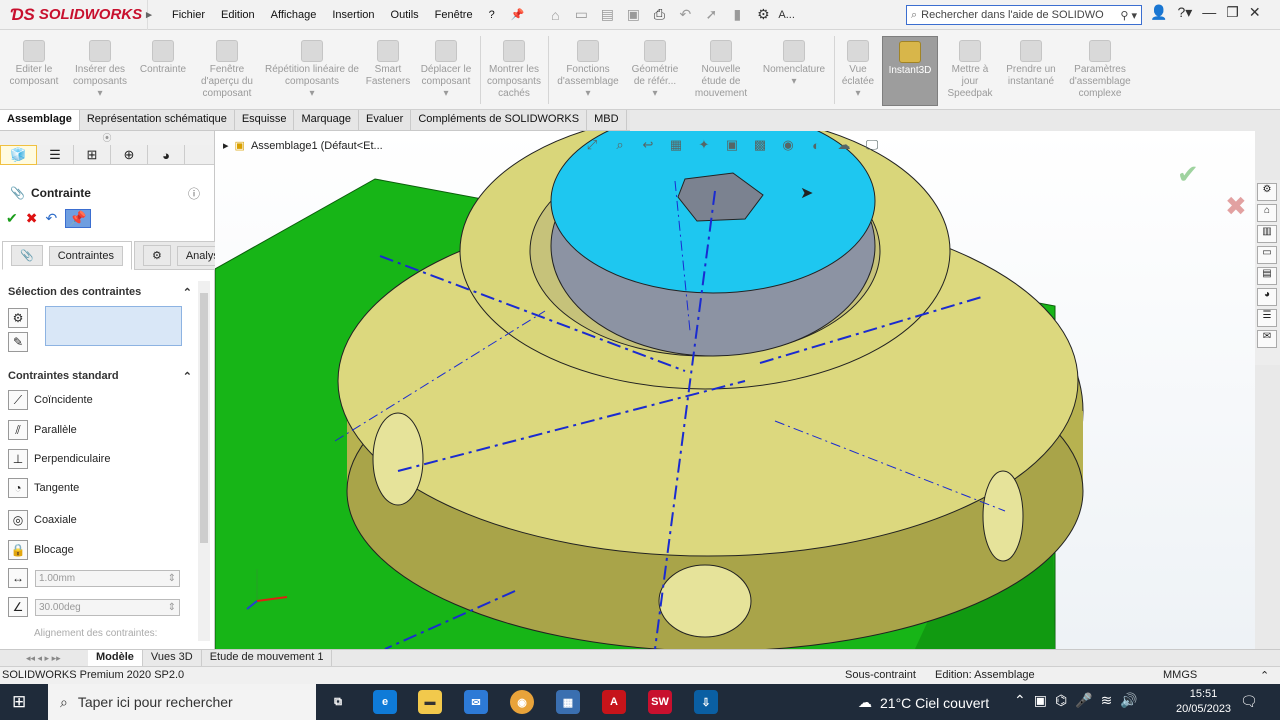 The width and height of the screenshot is (1280, 720). What do you see at coordinates (1232, 12) in the screenshot?
I see `restore-icon: ❐` at bounding box center [1232, 12].